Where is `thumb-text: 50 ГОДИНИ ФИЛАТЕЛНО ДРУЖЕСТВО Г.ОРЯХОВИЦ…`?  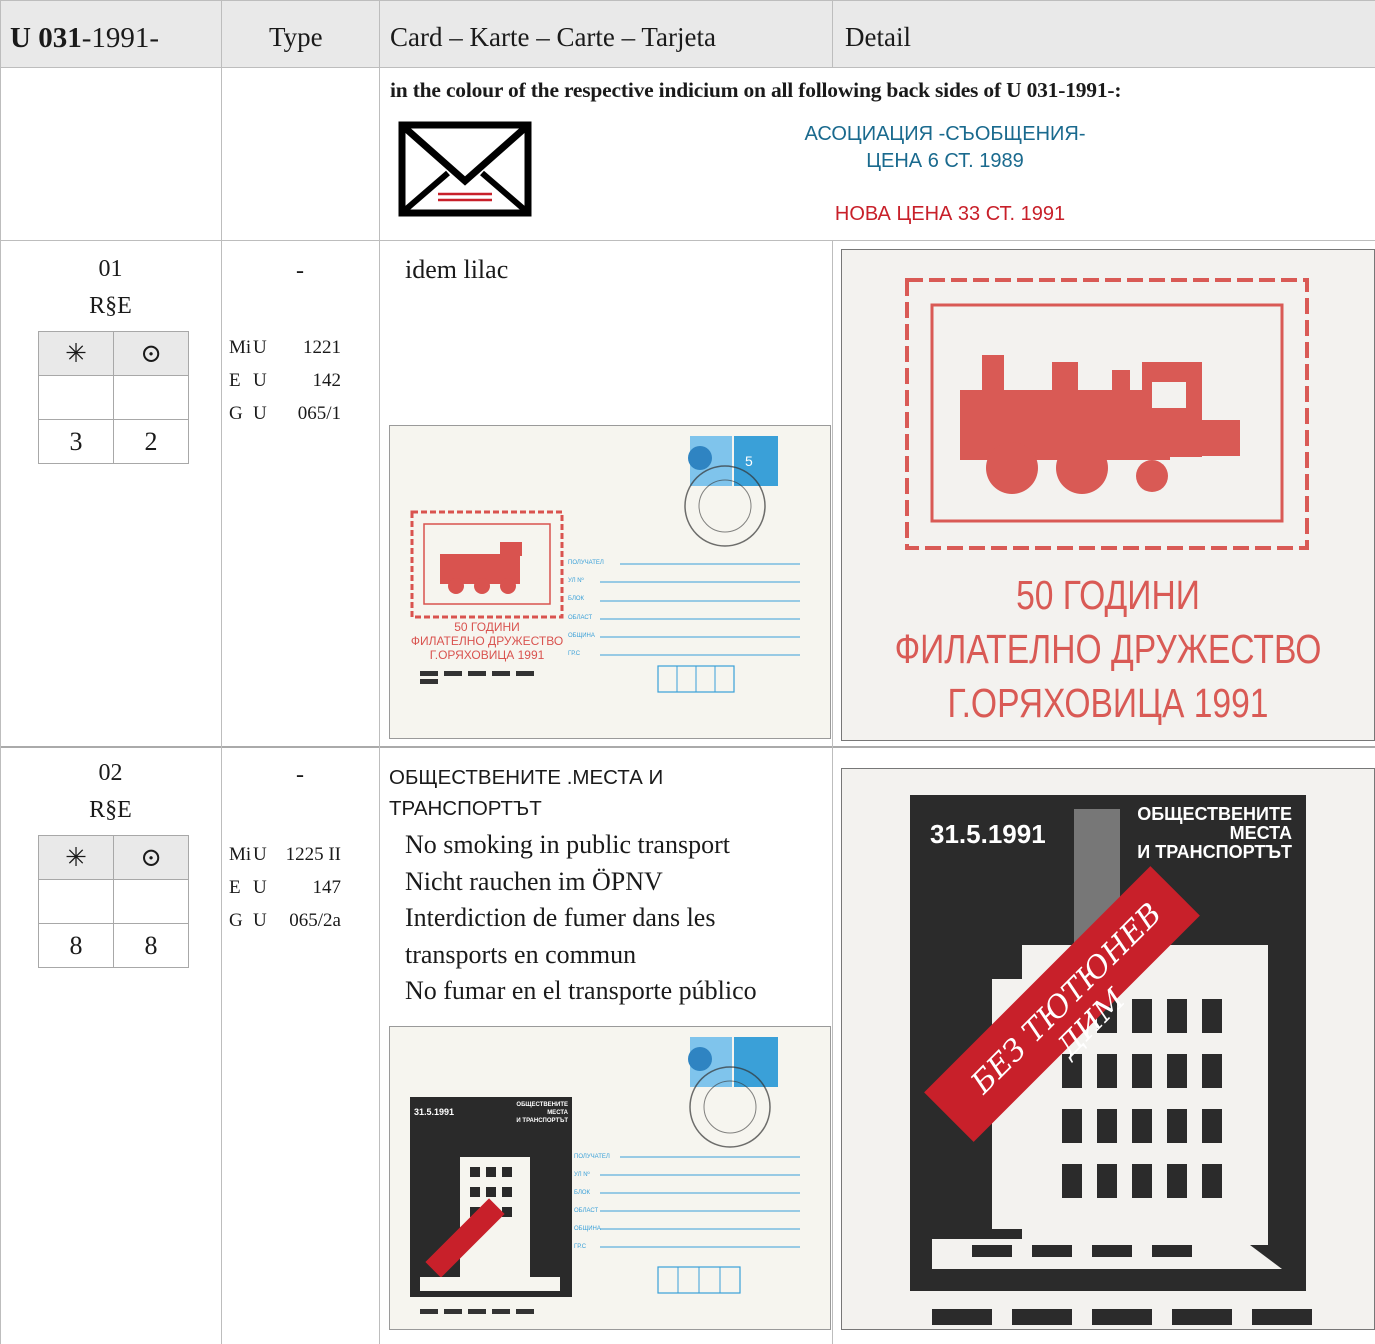
thumb-text: 50 ГОДИНИ ФИЛАТЕЛНО ДРУЖЕСТВО Г.ОРЯХОВИЦ… is located at coordinates (487, 641).